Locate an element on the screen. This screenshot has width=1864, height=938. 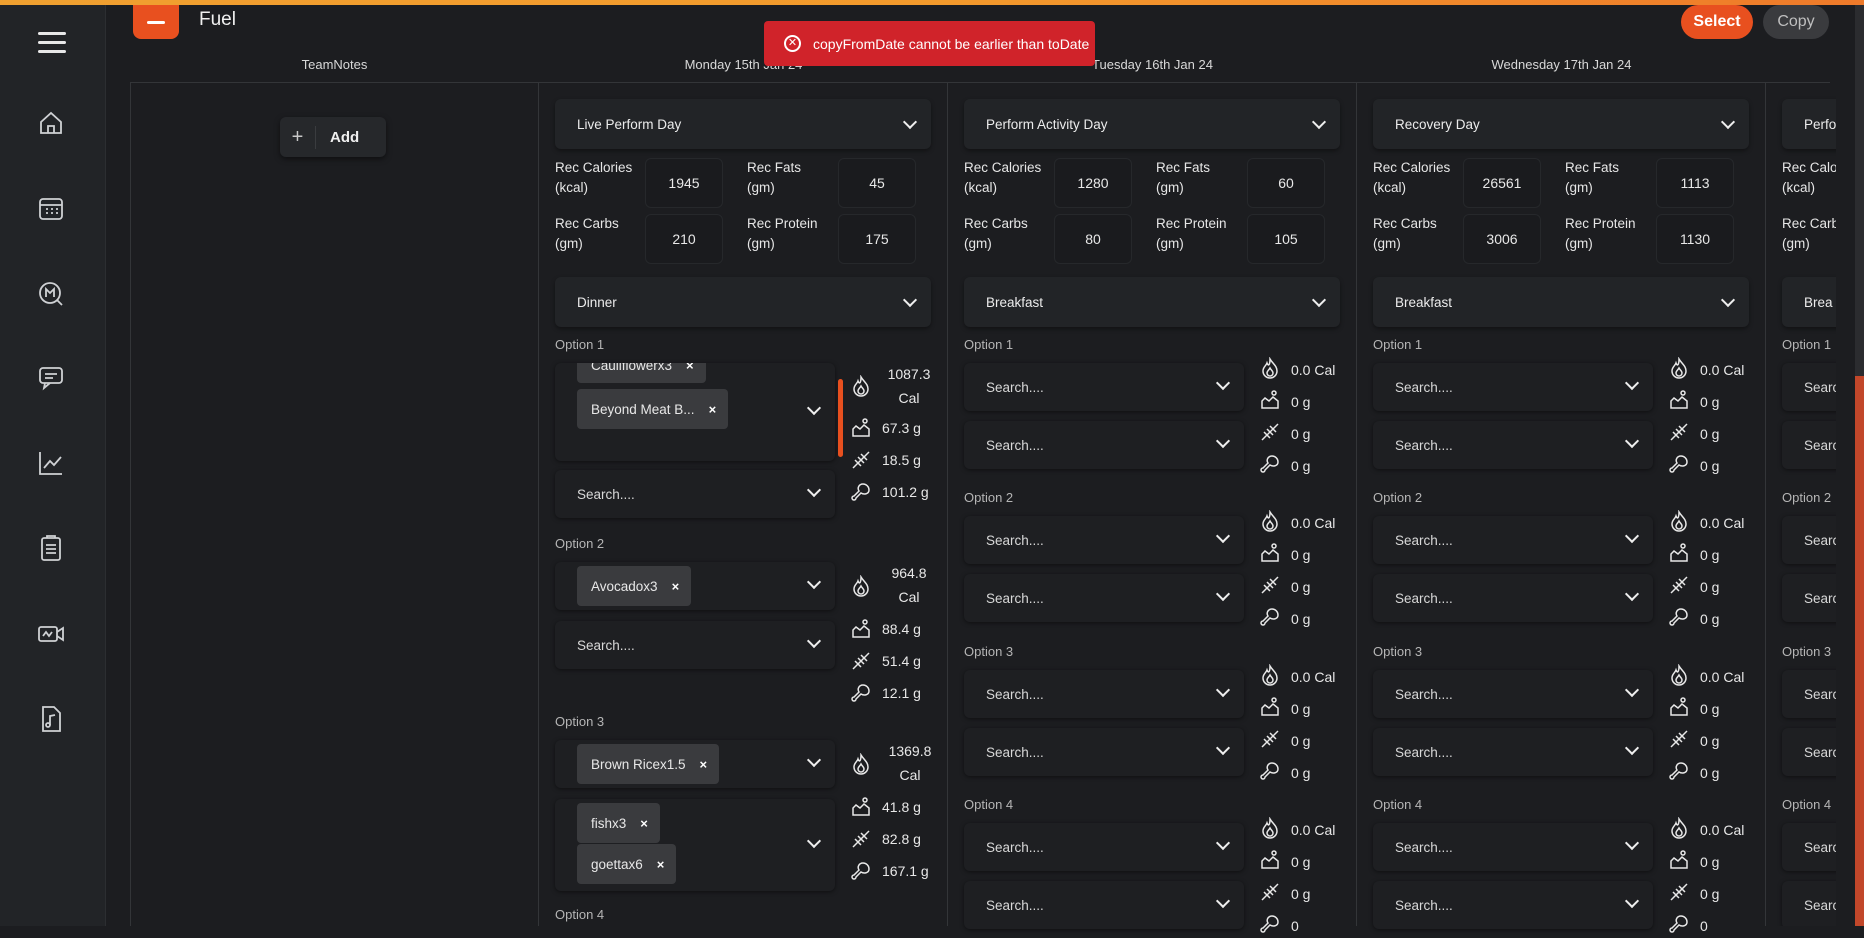
search-placeholder: Searc is located at coordinates (1820, 905).